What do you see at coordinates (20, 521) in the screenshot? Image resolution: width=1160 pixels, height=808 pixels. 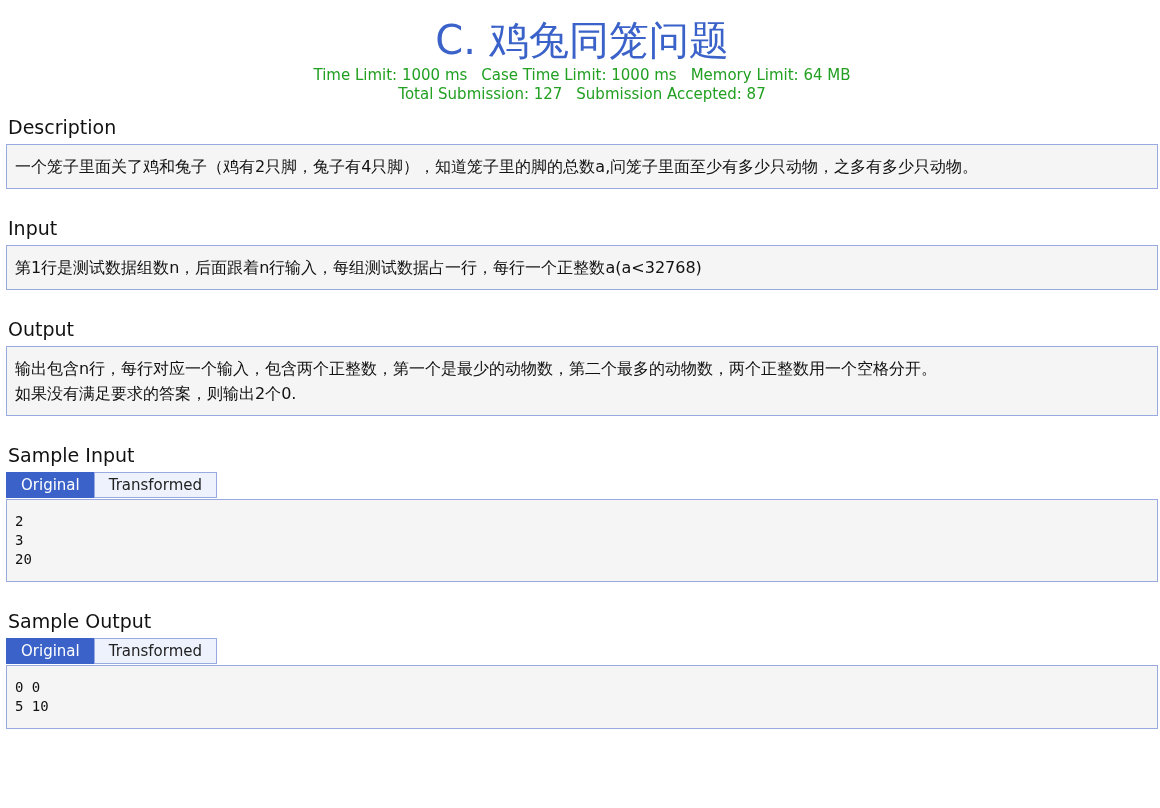 I see `code-line: 2` at bounding box center [20, 521].